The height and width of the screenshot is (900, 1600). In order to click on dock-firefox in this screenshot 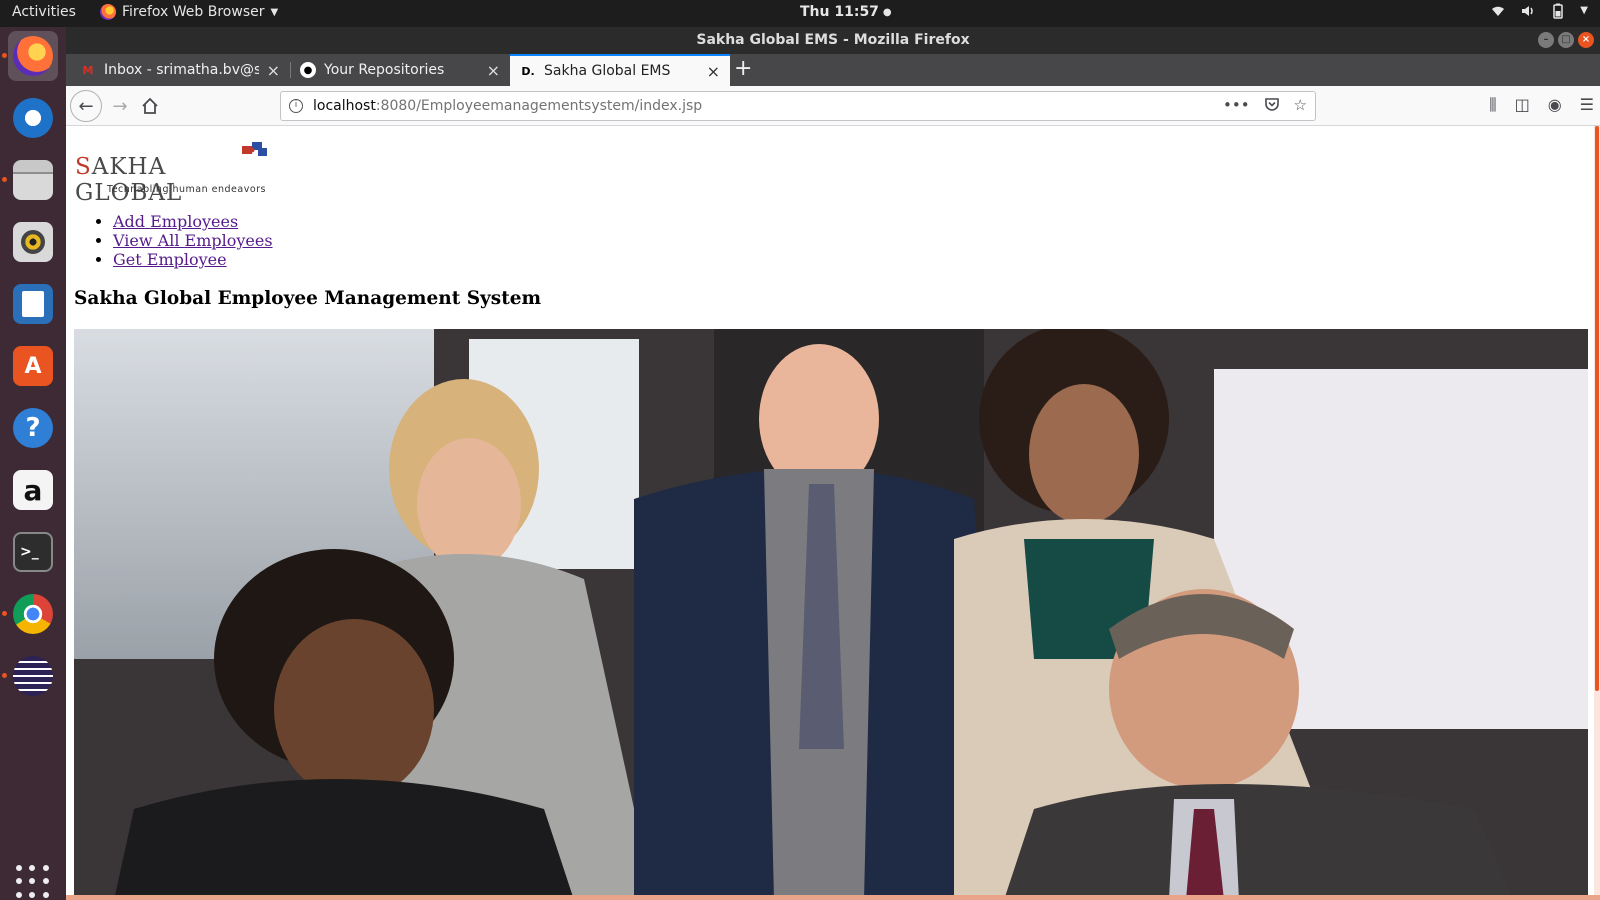, I will do `click(30, 56)`.